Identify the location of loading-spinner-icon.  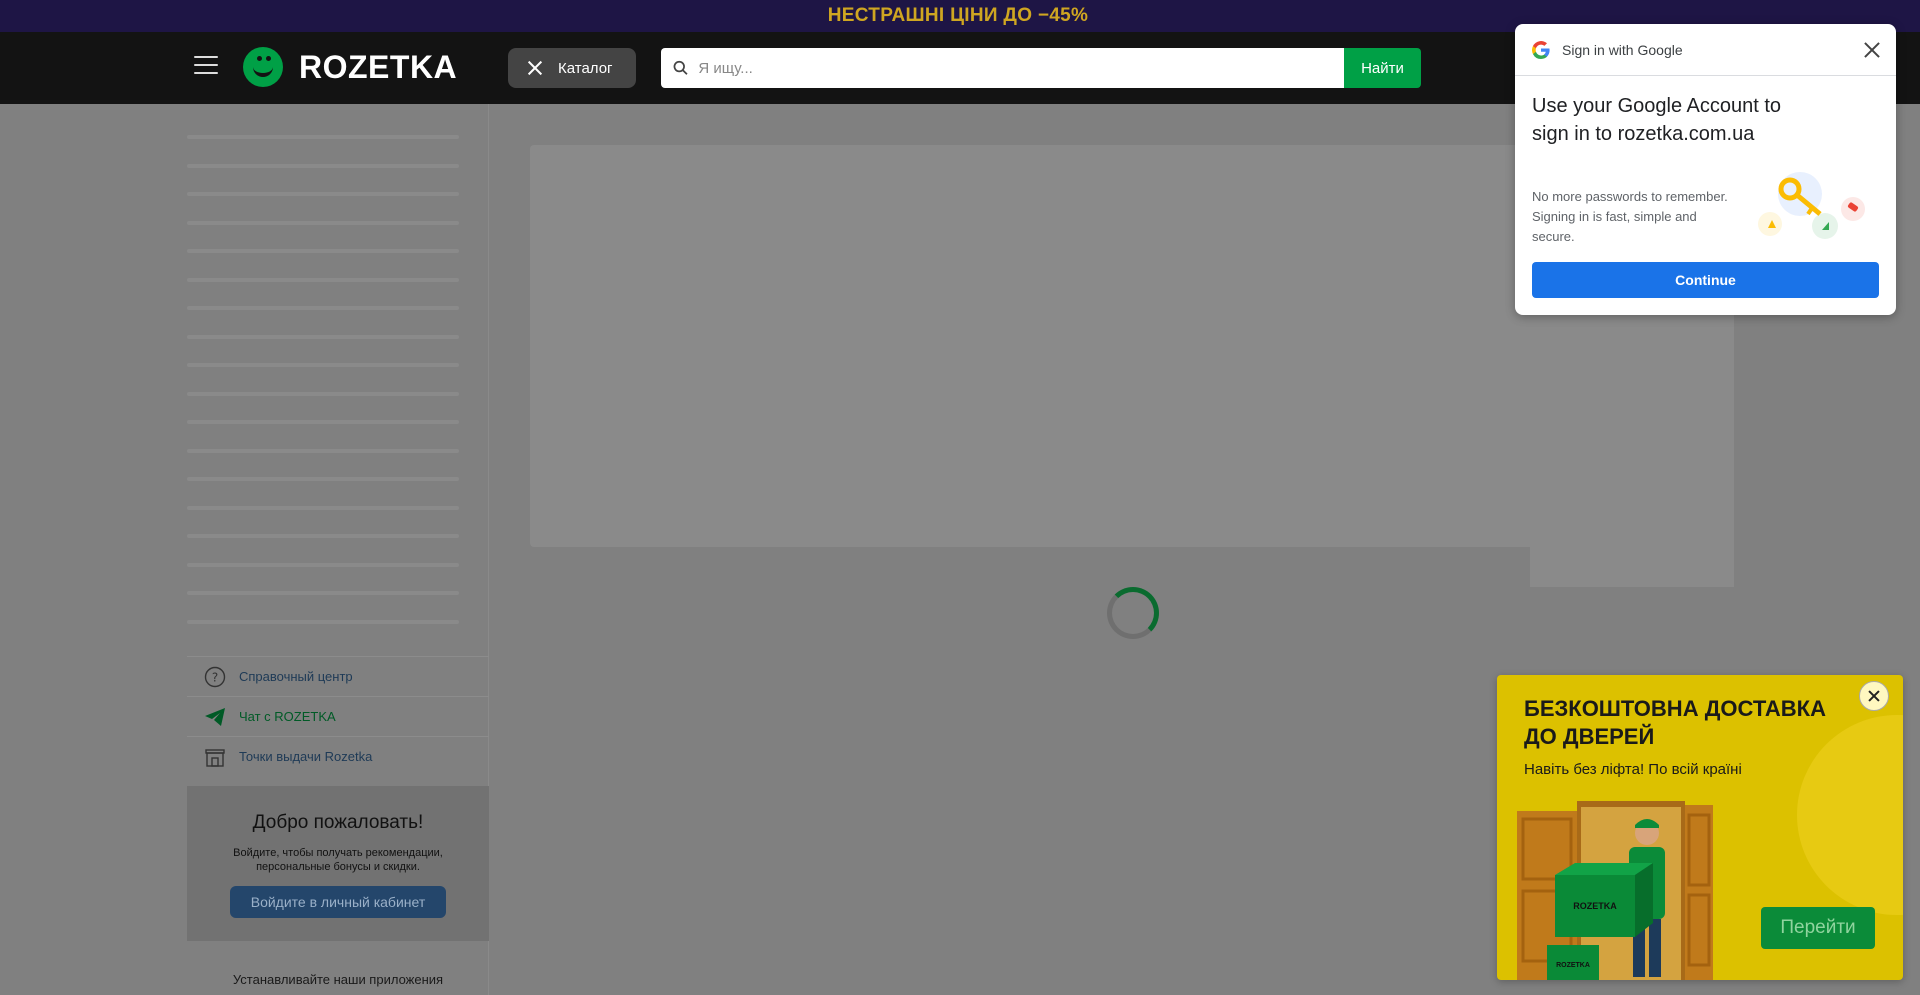
(1133, 613).